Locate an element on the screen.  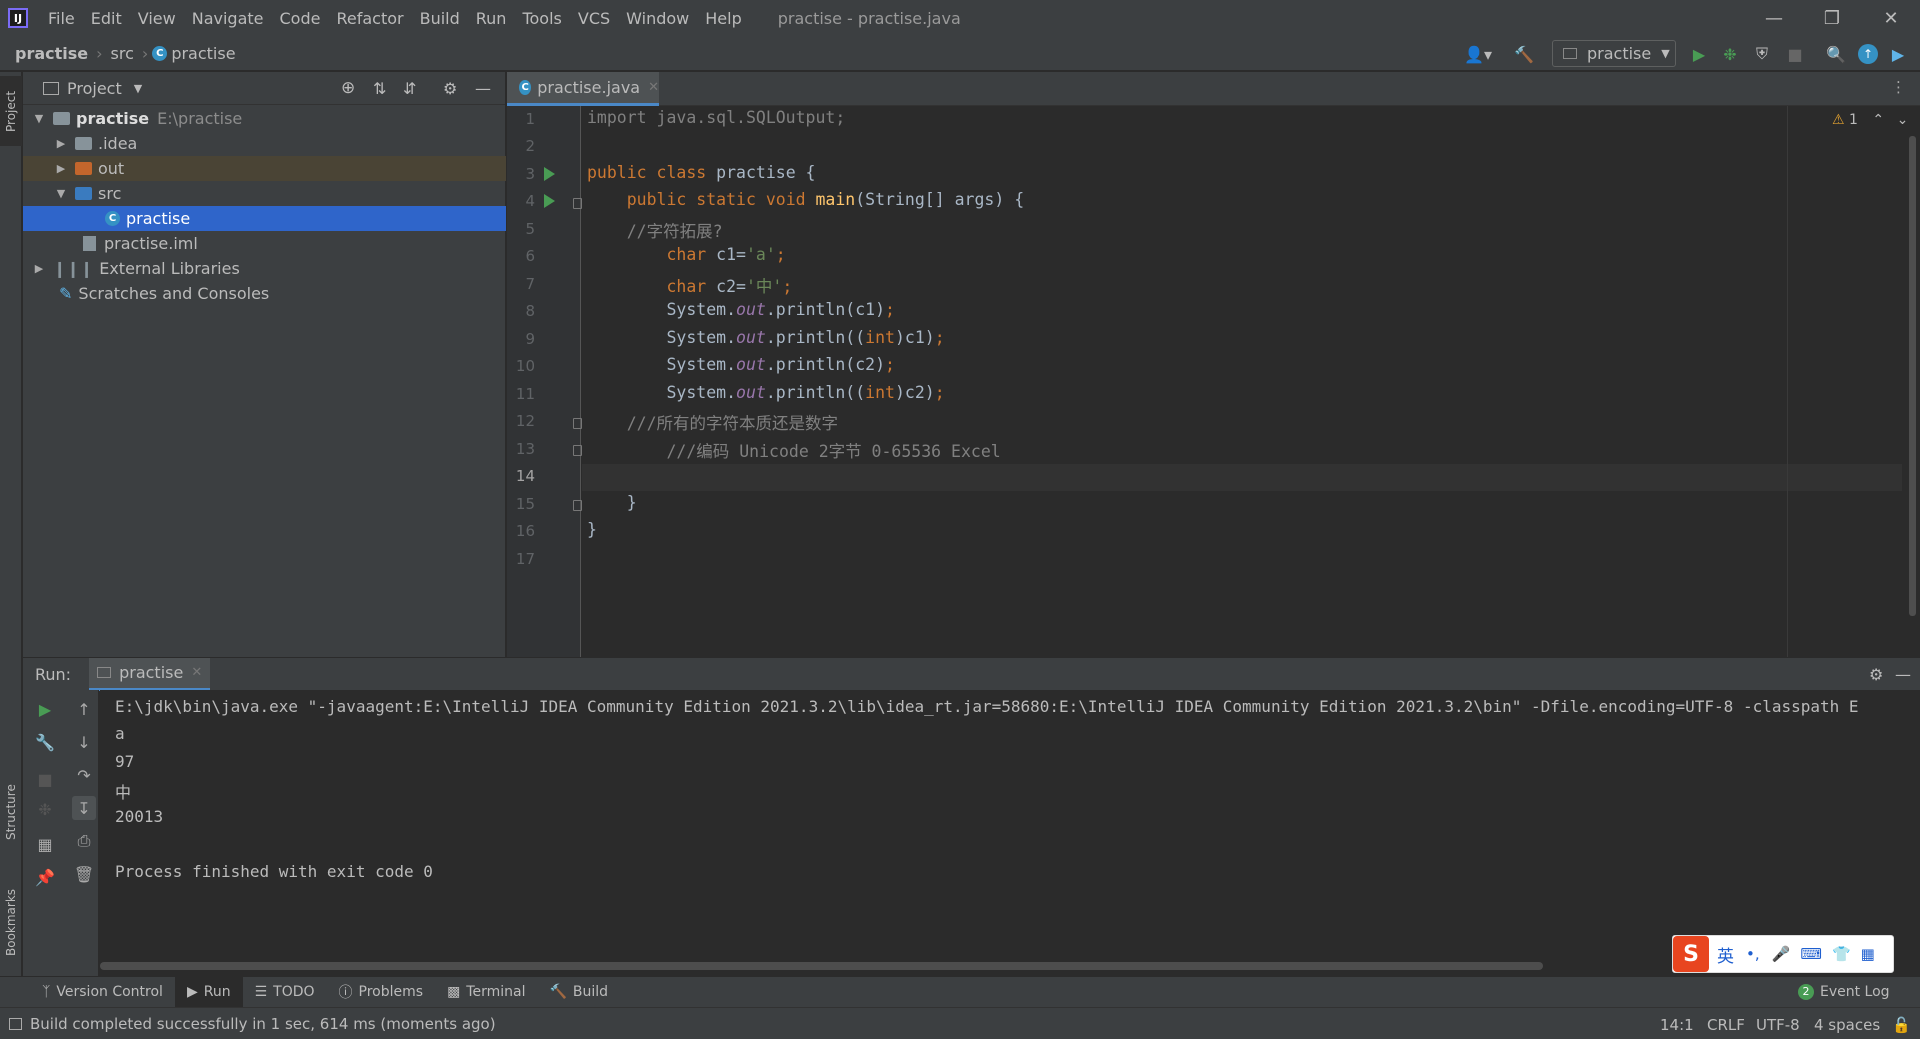
layout-icon: ▦ is located at coordinates (45, 844).